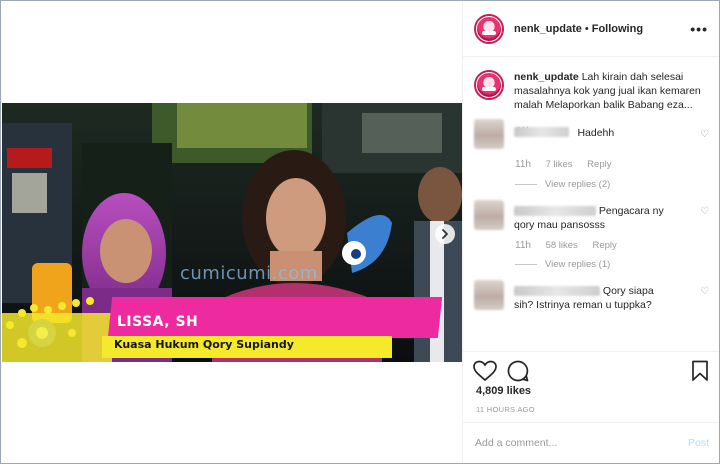 This screenshot has width=720, height=464. I want to click on bookmark-icon, so click(700, 371).